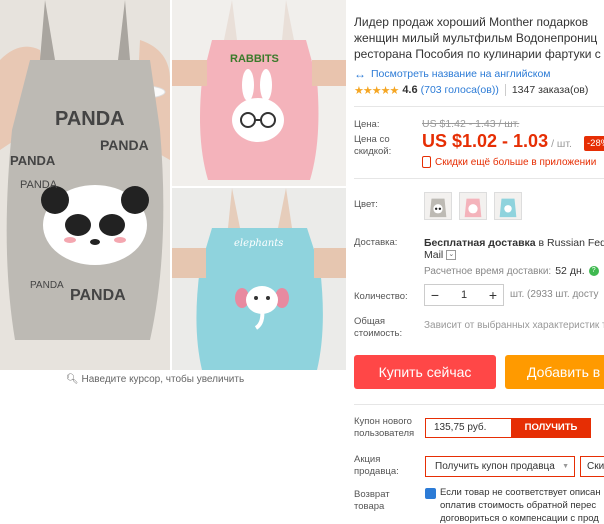  I want to click on product-title-line-2: женщин милый мультфильм Водонепрониц, so click(476, 38).